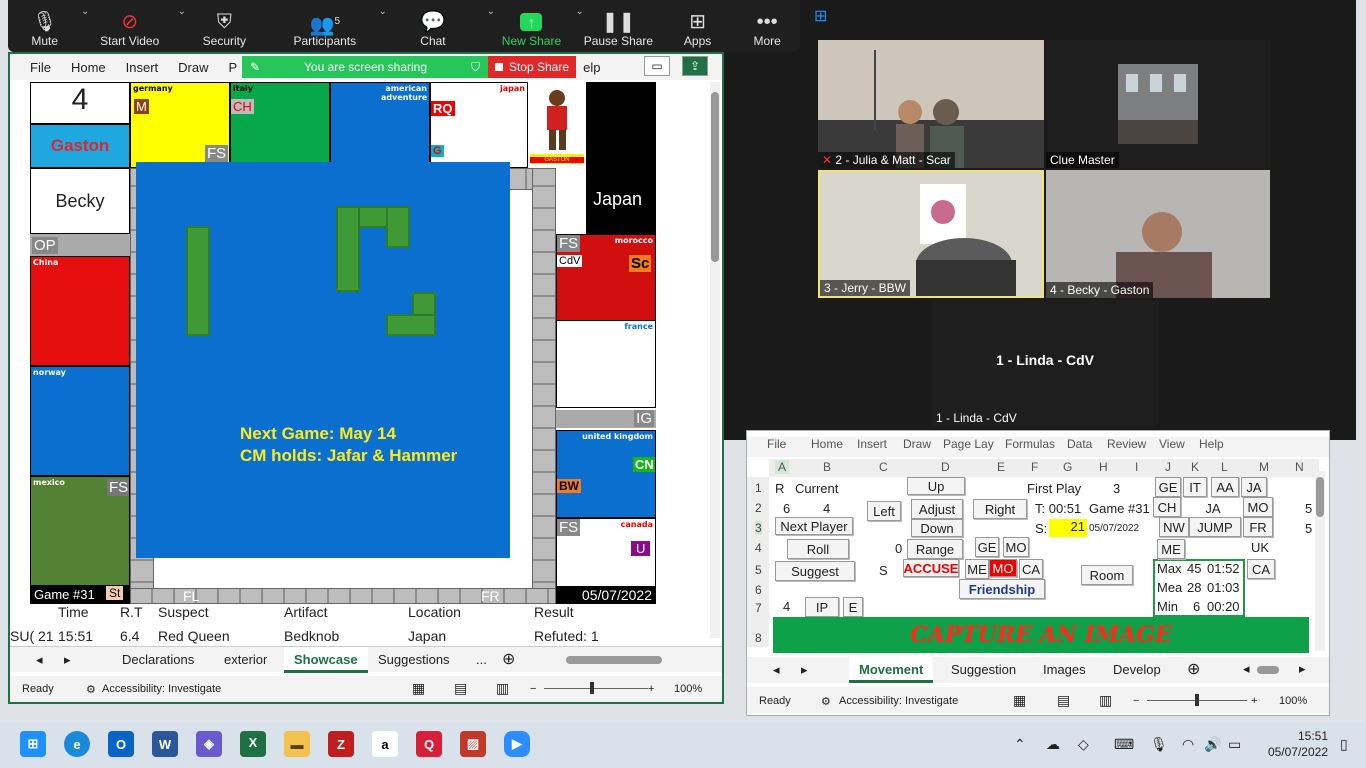 This screenshot has width=1366, height=768. Describe the element at coordinates (1158, 234) in the screenshot. I see `video-tile-becky: 4 - Becky - Gaston` at that location.